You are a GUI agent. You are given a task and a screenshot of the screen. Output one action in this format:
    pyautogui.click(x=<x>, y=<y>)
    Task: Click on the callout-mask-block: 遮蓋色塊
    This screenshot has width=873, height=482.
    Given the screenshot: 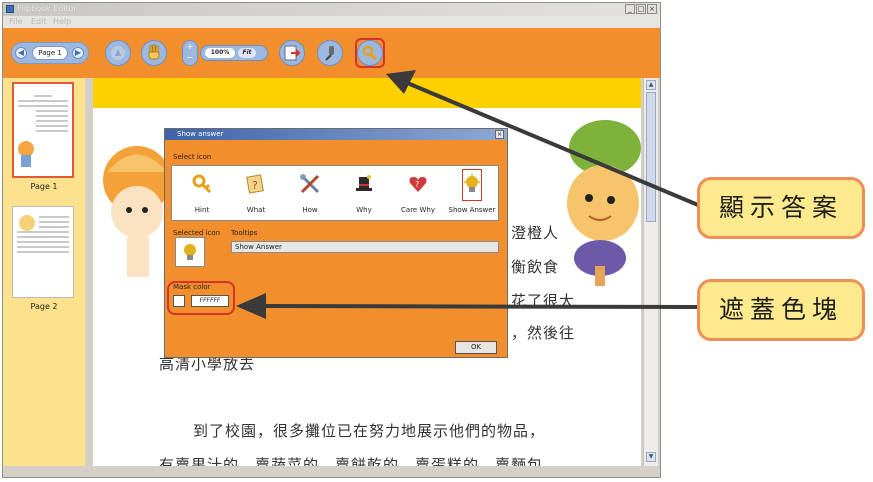 What is the action you would take?
    pyautogui.click(x=781, y=310)
    